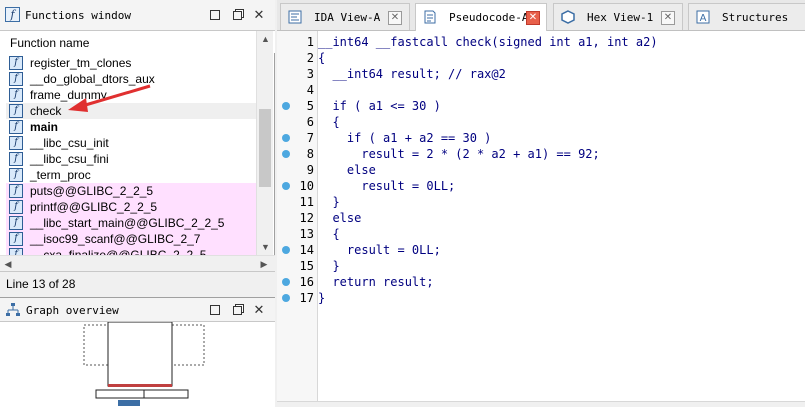 Image resolution: width=805 pixels, height=407 pixels. Describe the element at coordinates (541, 404) in the screenshot. I see `code-horizontal-scrollbar` at that location.